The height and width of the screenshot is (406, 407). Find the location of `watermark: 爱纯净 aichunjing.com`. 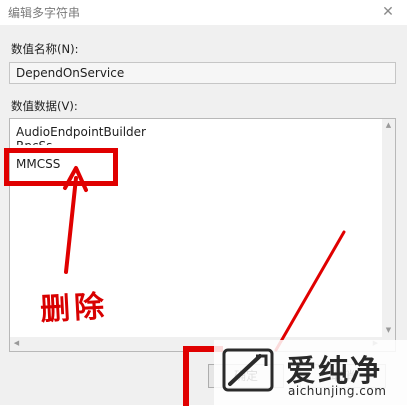

watermark: 爱纯净 aichunjing.com is located at coordinates (310, 372).